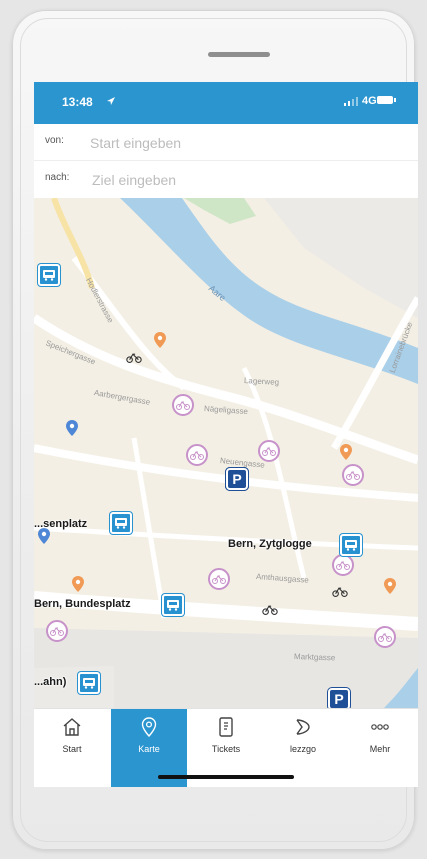 Image resolution: width=427 pixels, height=859 pixels. Describe the element at coordinates (261, 381) in the screenshot. I see `street-label: Lagerweg` at that location.